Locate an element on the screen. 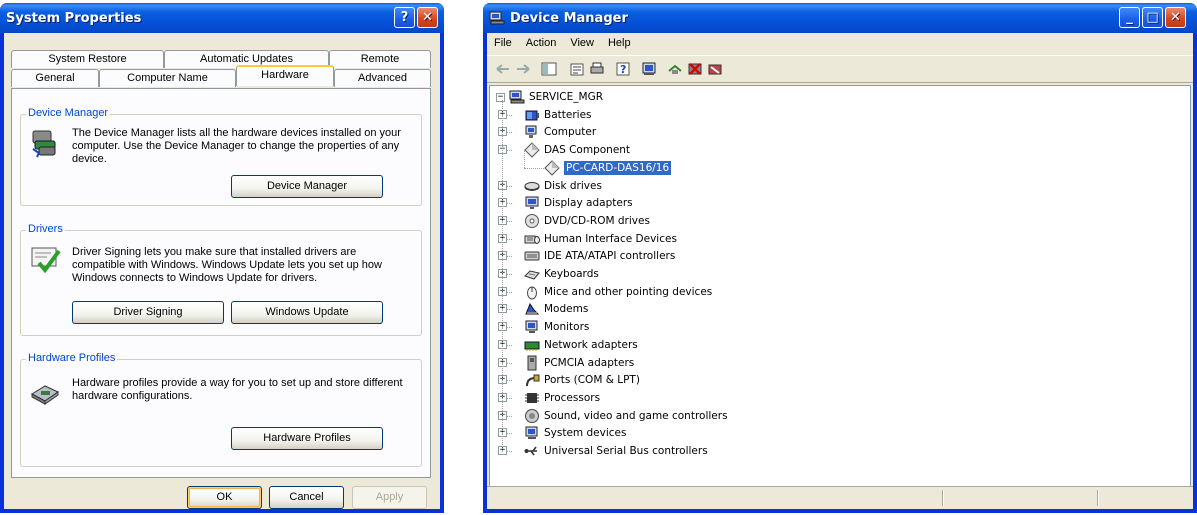 The width and height of the screenshot is (1197, 515). status-bar is located at coordinates (840, 497).